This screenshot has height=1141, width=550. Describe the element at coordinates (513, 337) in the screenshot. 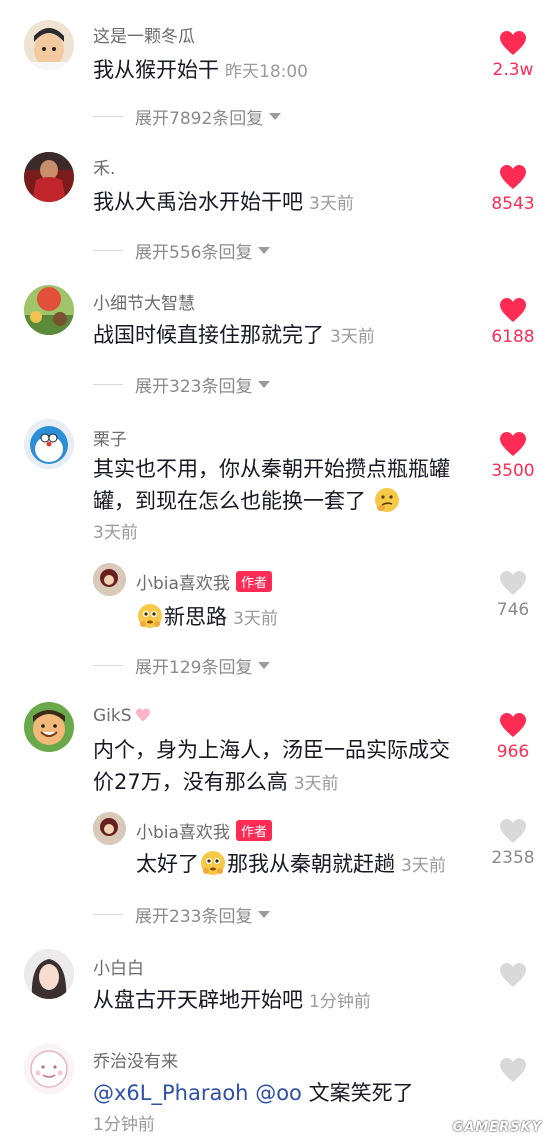

I see `like-count: 6188` at that location.